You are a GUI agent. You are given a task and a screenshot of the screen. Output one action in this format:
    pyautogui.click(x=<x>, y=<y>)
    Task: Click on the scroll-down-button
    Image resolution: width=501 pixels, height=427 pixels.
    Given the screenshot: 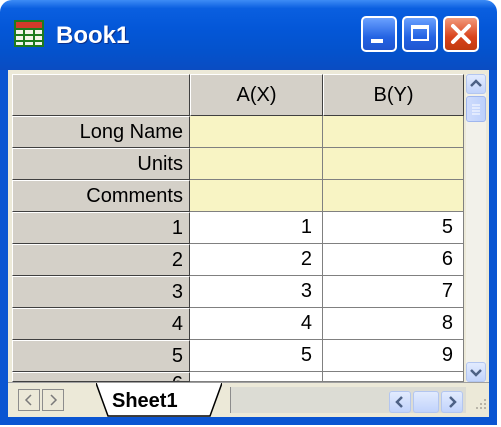 What is the action you would take?
    pyautogui.click(x=476, y=372)
    